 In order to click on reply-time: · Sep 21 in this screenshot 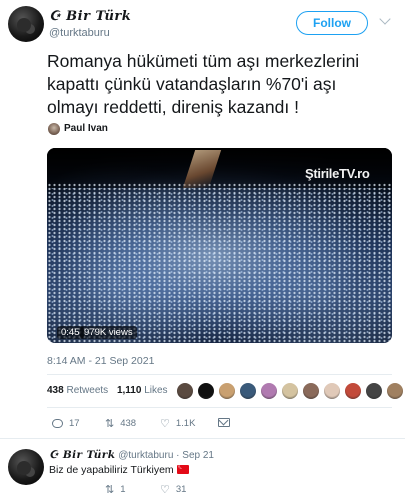, I will do `click(195, 455)`.